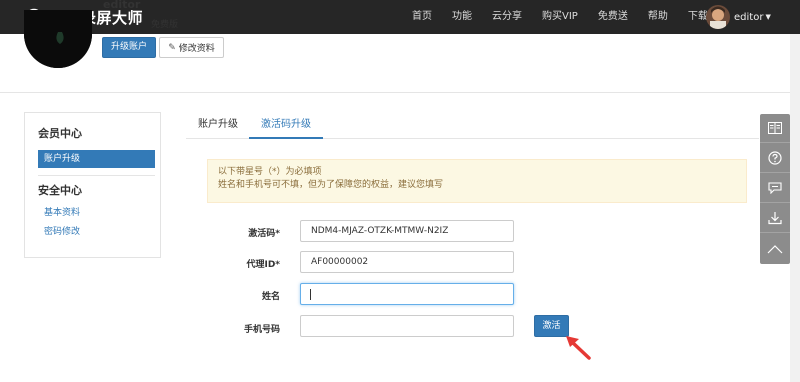 This screenshot has width=800, height=382. I want to click on tool-download, so click(775, 218).